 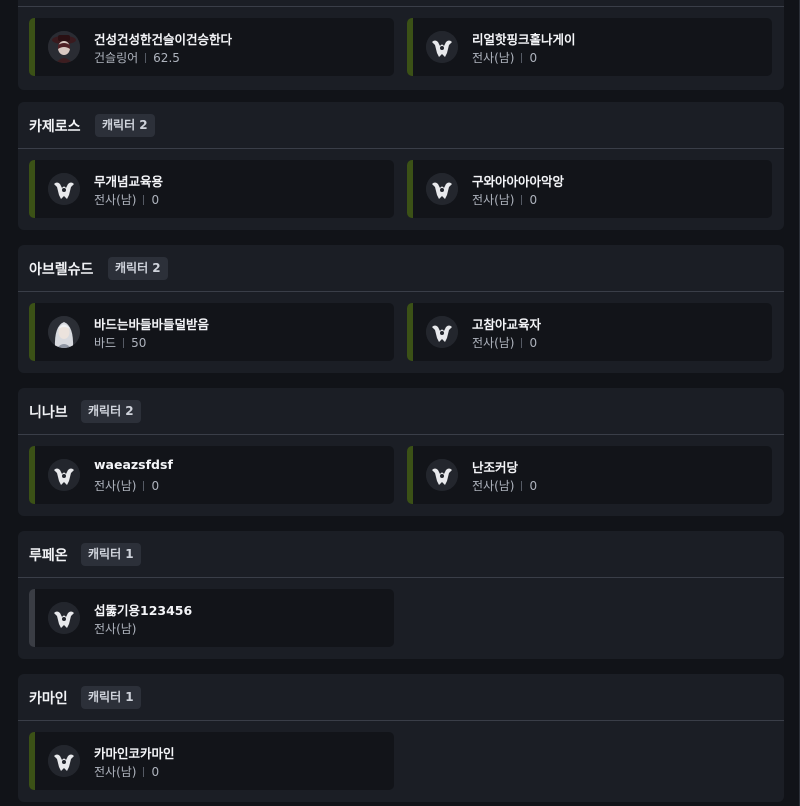 I want to click on character-name: 리얼핫핑크홀나게이, so click(x=524, y=39).